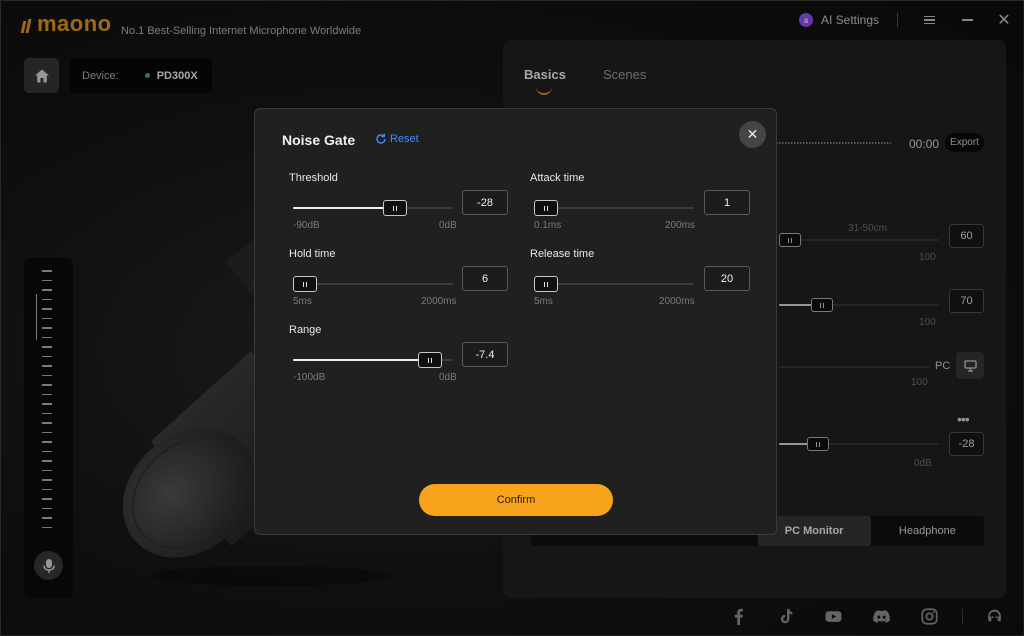  What do you see at coordinates (305, 284) in the screenshot?
I see `hold-time-handle` at bounding box center [305, 284].